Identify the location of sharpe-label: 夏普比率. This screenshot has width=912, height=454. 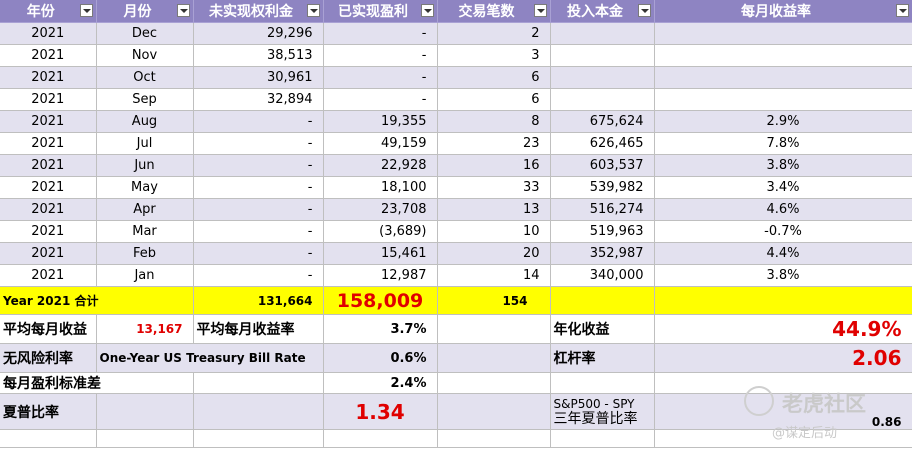
(48, 411).